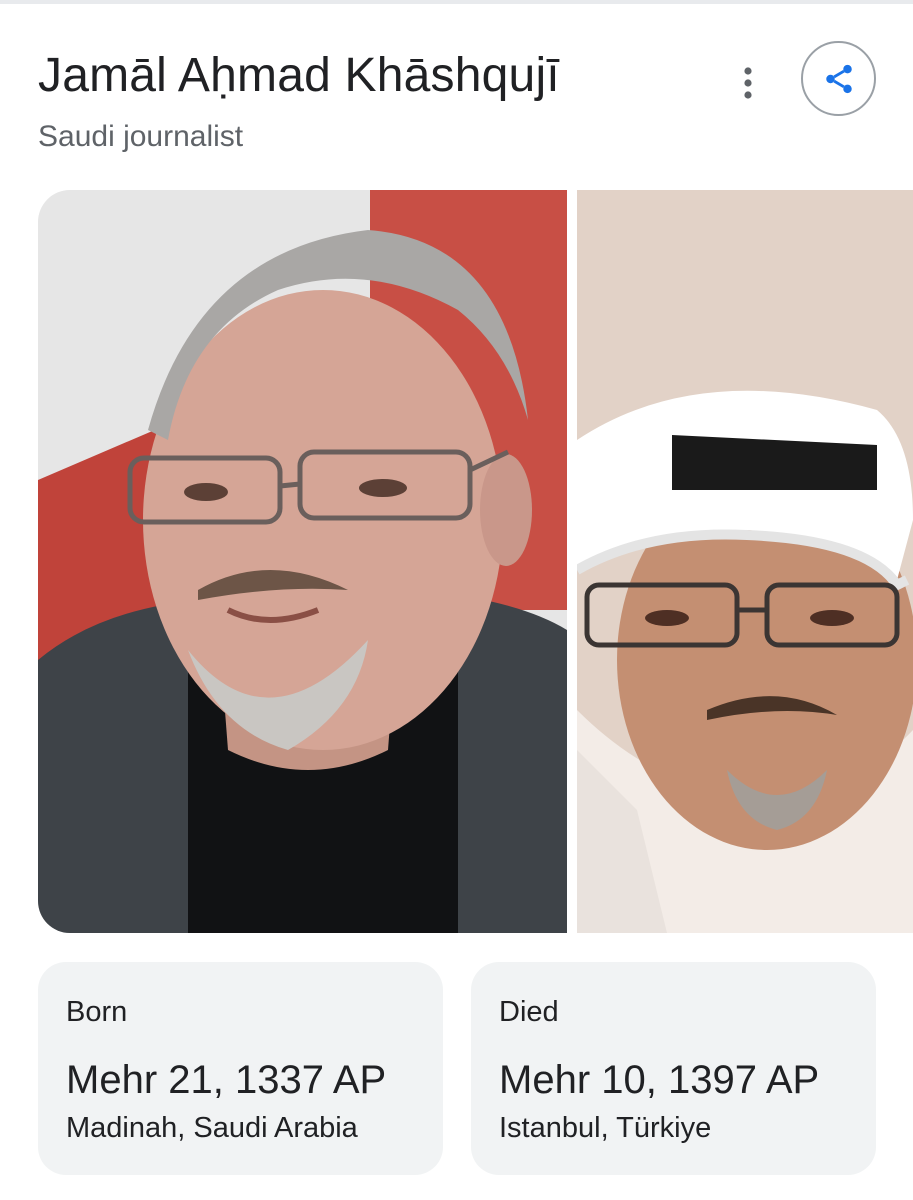 The image size is (913, 1200). I want to click on more-options-button, so click(748, 83).